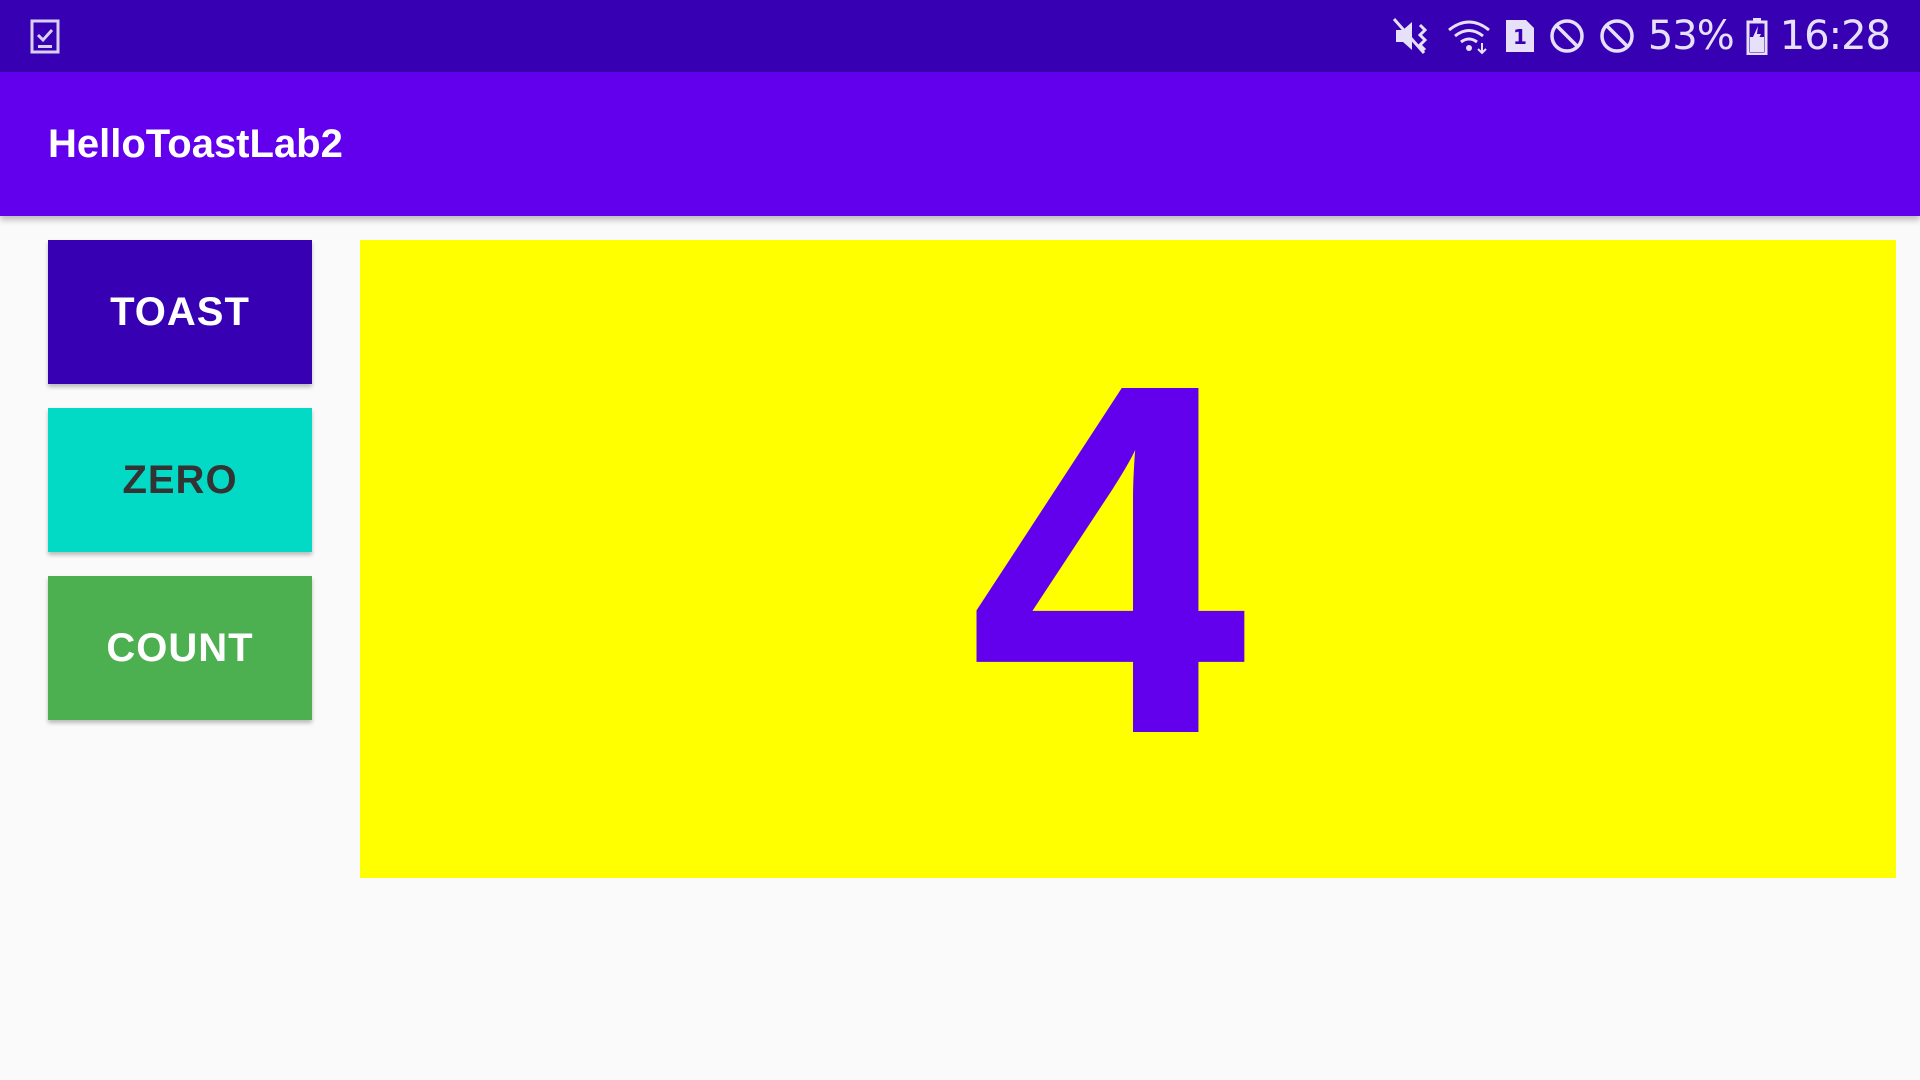 This screenshot has width=1920, height=1080. I want to click on block-icon, so click(1617, 36).